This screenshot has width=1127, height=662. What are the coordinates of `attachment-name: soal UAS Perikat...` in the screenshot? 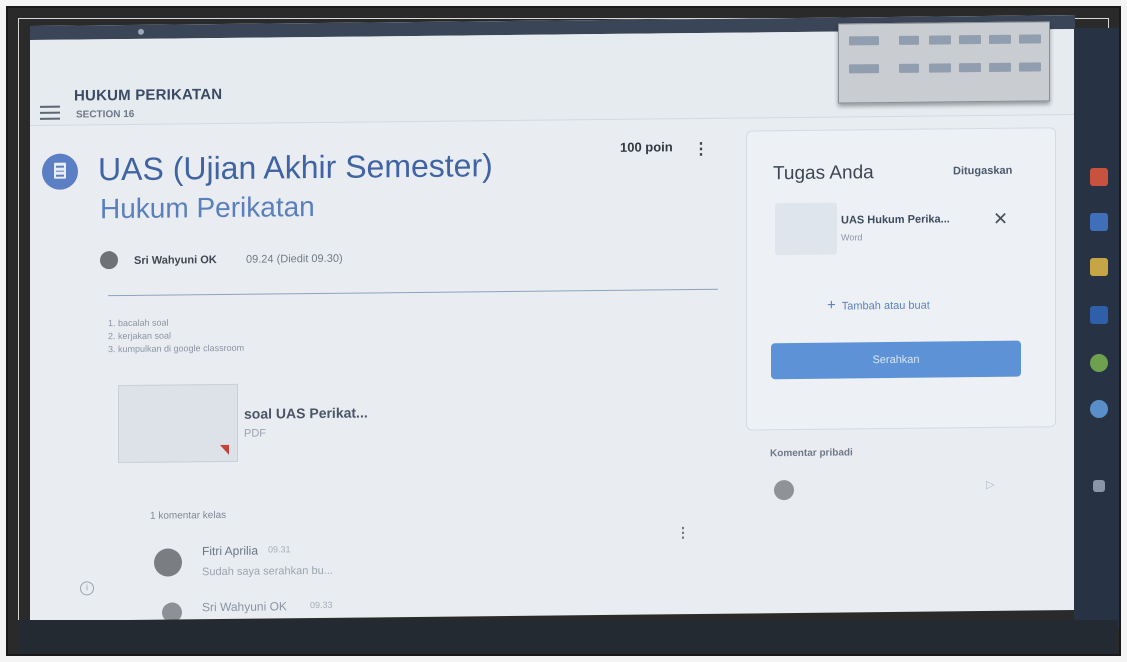 It's located at (306, 412).